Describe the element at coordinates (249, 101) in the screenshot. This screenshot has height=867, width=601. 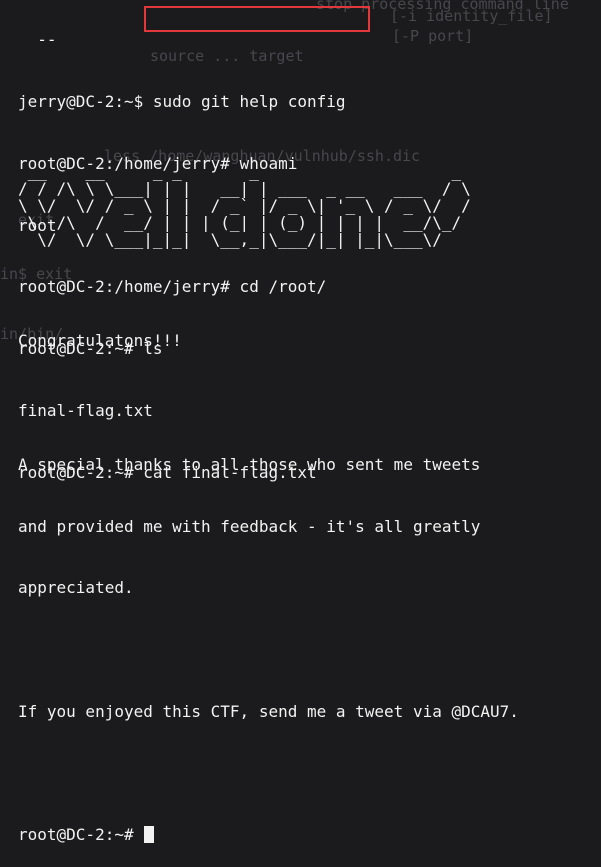
I see `highlighted-command: sudo git help config` at that location.